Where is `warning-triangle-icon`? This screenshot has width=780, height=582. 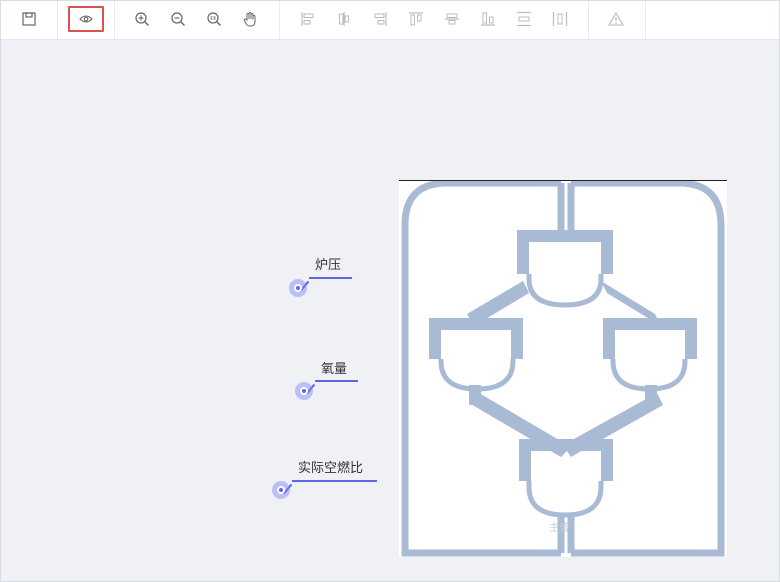
warning-triangle-icon is located at coordinates (616, 19).